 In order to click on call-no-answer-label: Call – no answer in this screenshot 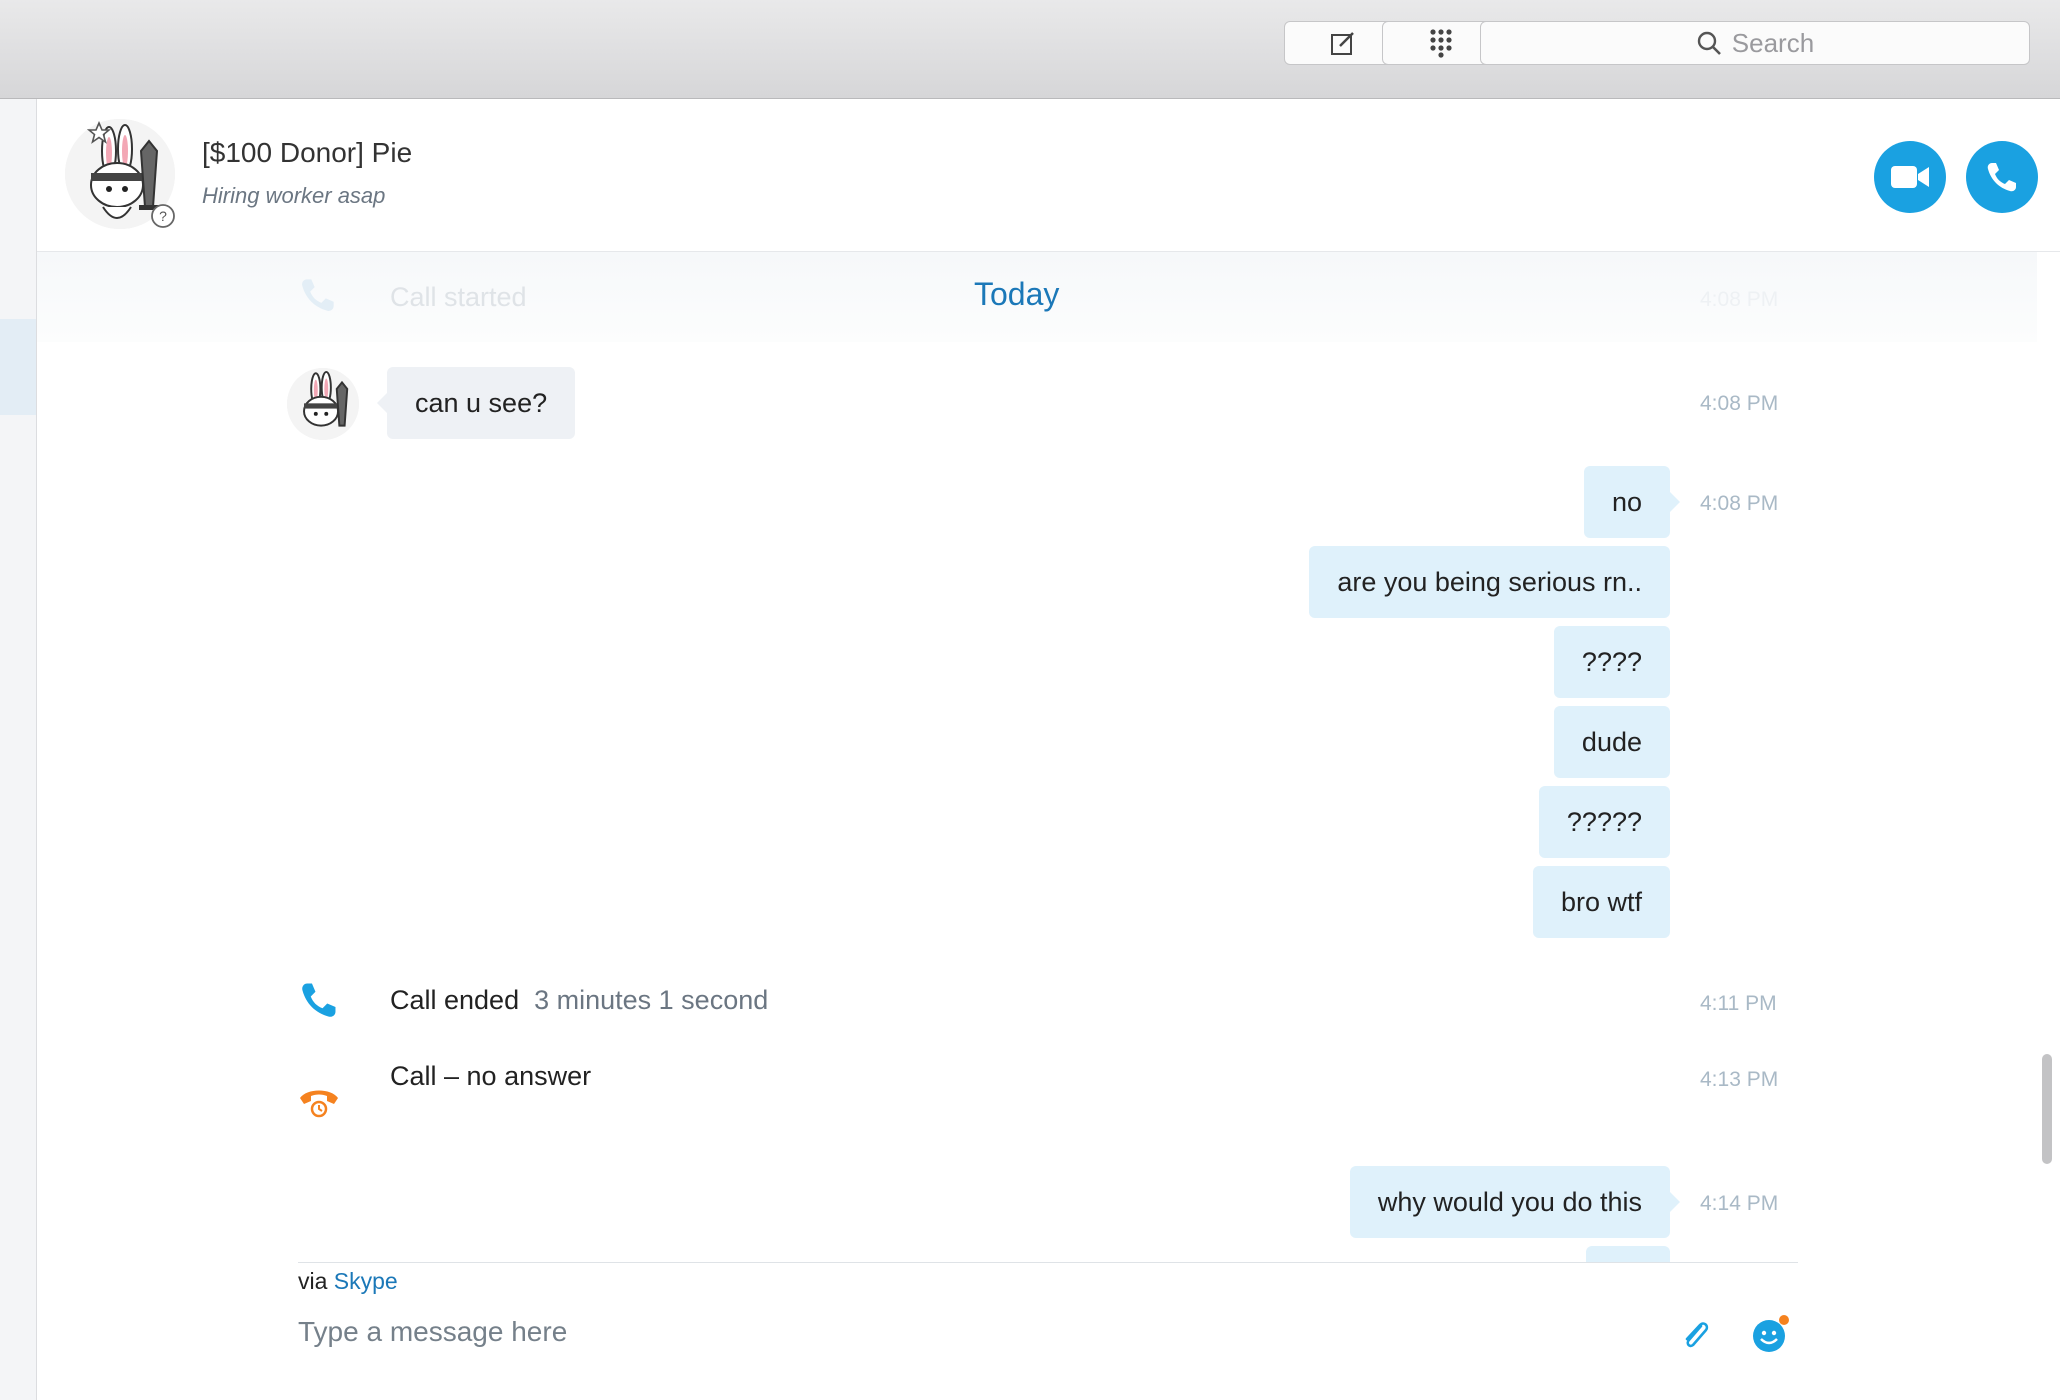, I will do `click(491, 1076)`.